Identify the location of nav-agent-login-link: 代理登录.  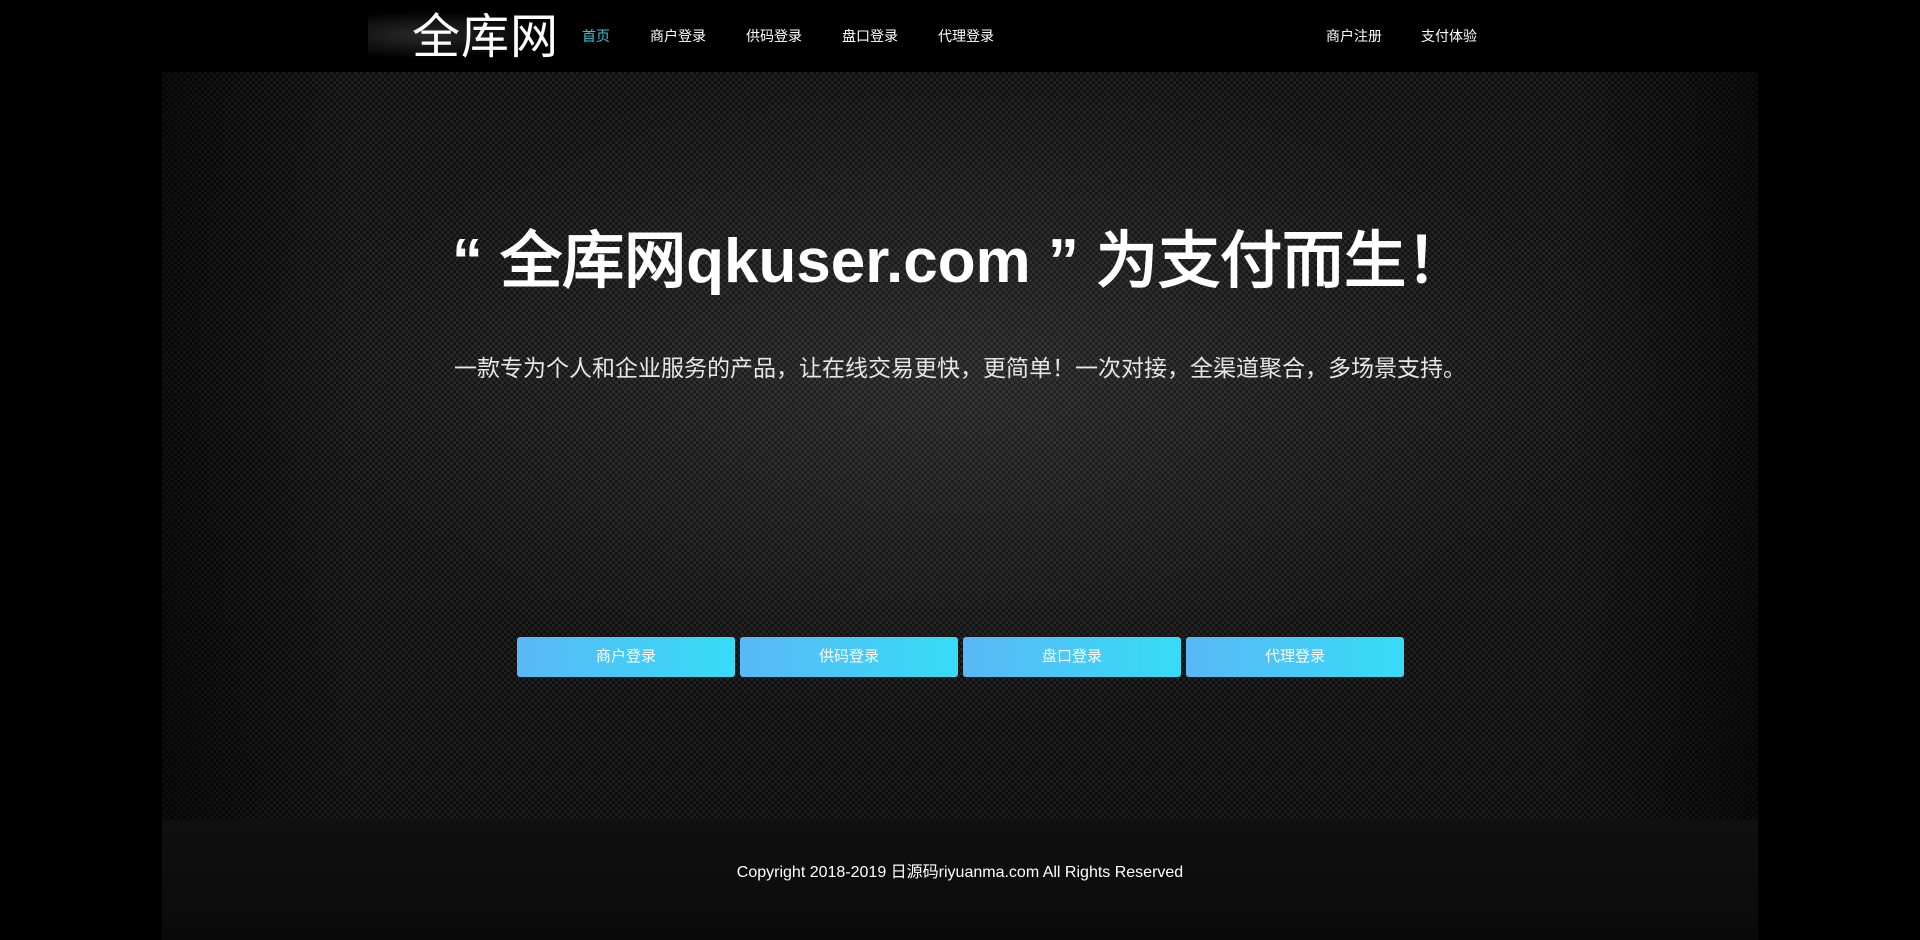
(966, 36).